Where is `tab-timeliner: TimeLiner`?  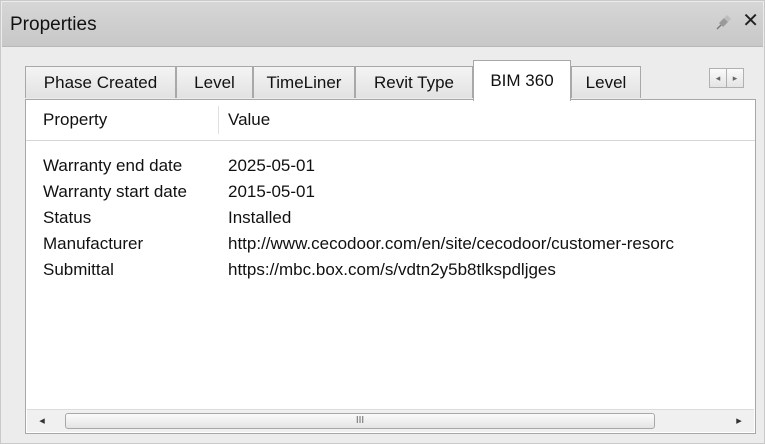 tab-timeliner: TimeLiner is located at coordinates (304, 82).